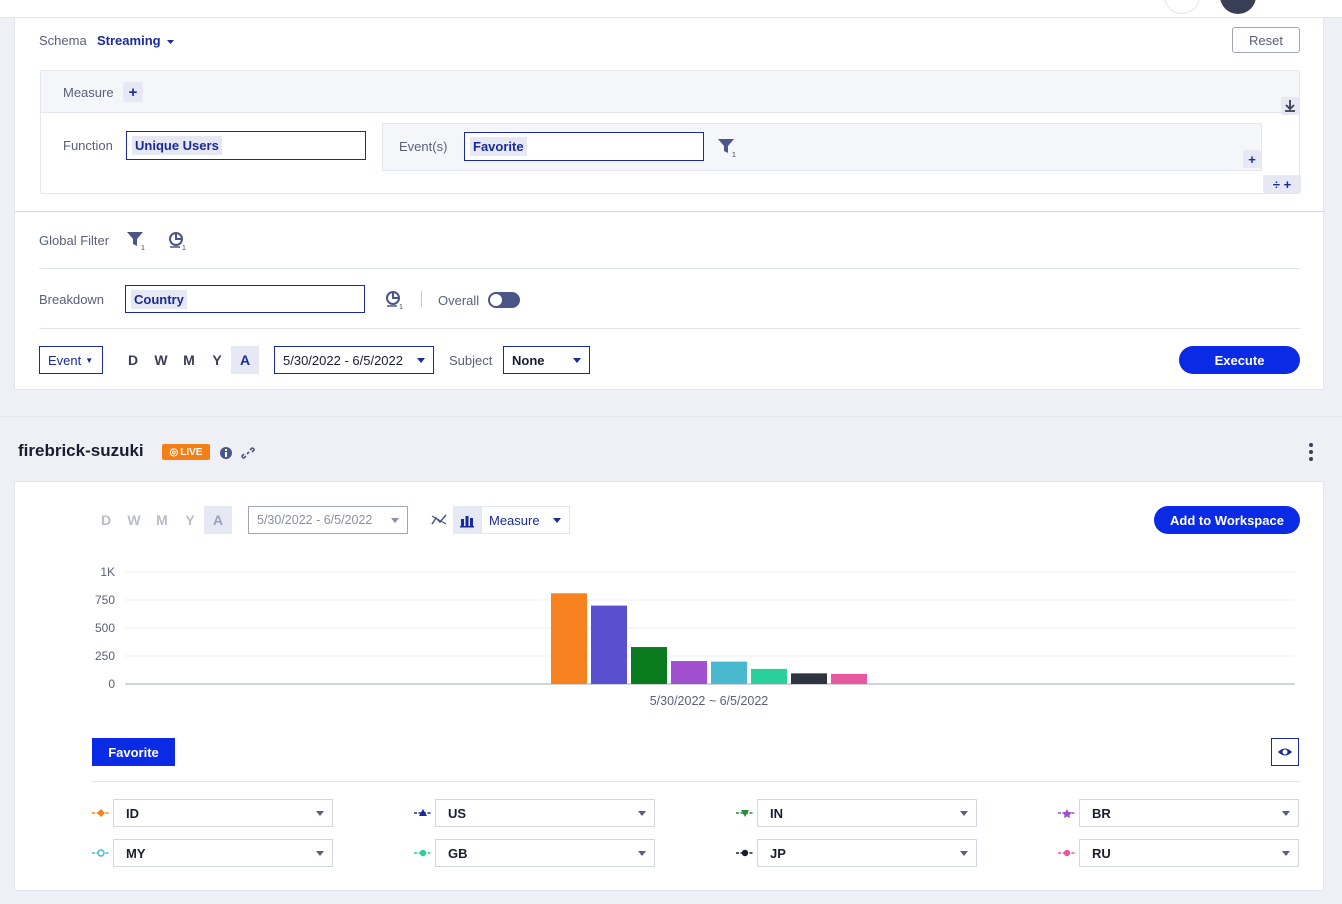 The height and width of the screenshot is (904, 1342). I want to click on add-to-workspace-button: Add to Workspace, so click(1227, 520).